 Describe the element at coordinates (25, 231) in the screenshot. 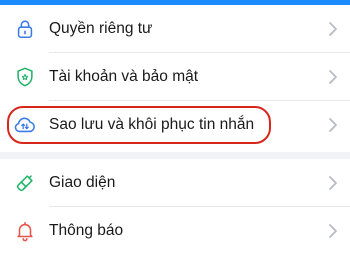

I see `bell-icon` at that location.